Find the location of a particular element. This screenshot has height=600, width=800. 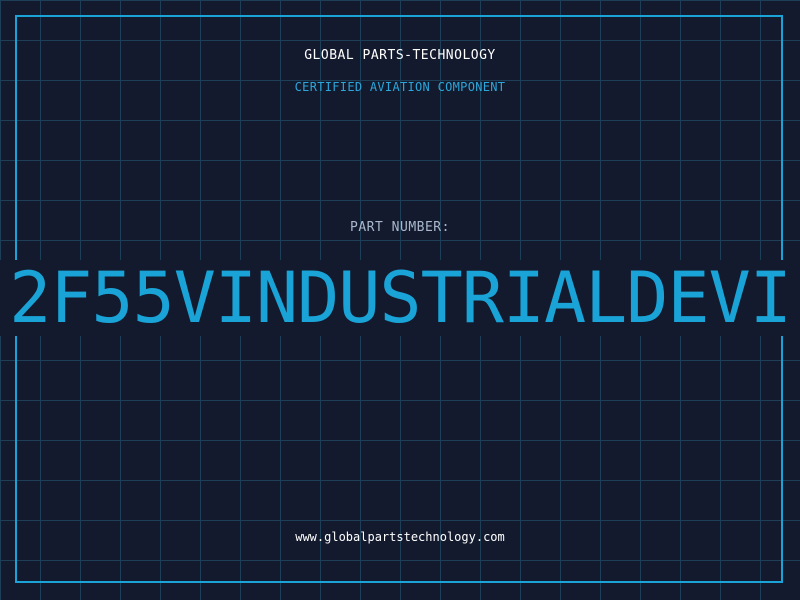

website-url: www.globalpartstechnology.com is located at coordinates (400, 537).